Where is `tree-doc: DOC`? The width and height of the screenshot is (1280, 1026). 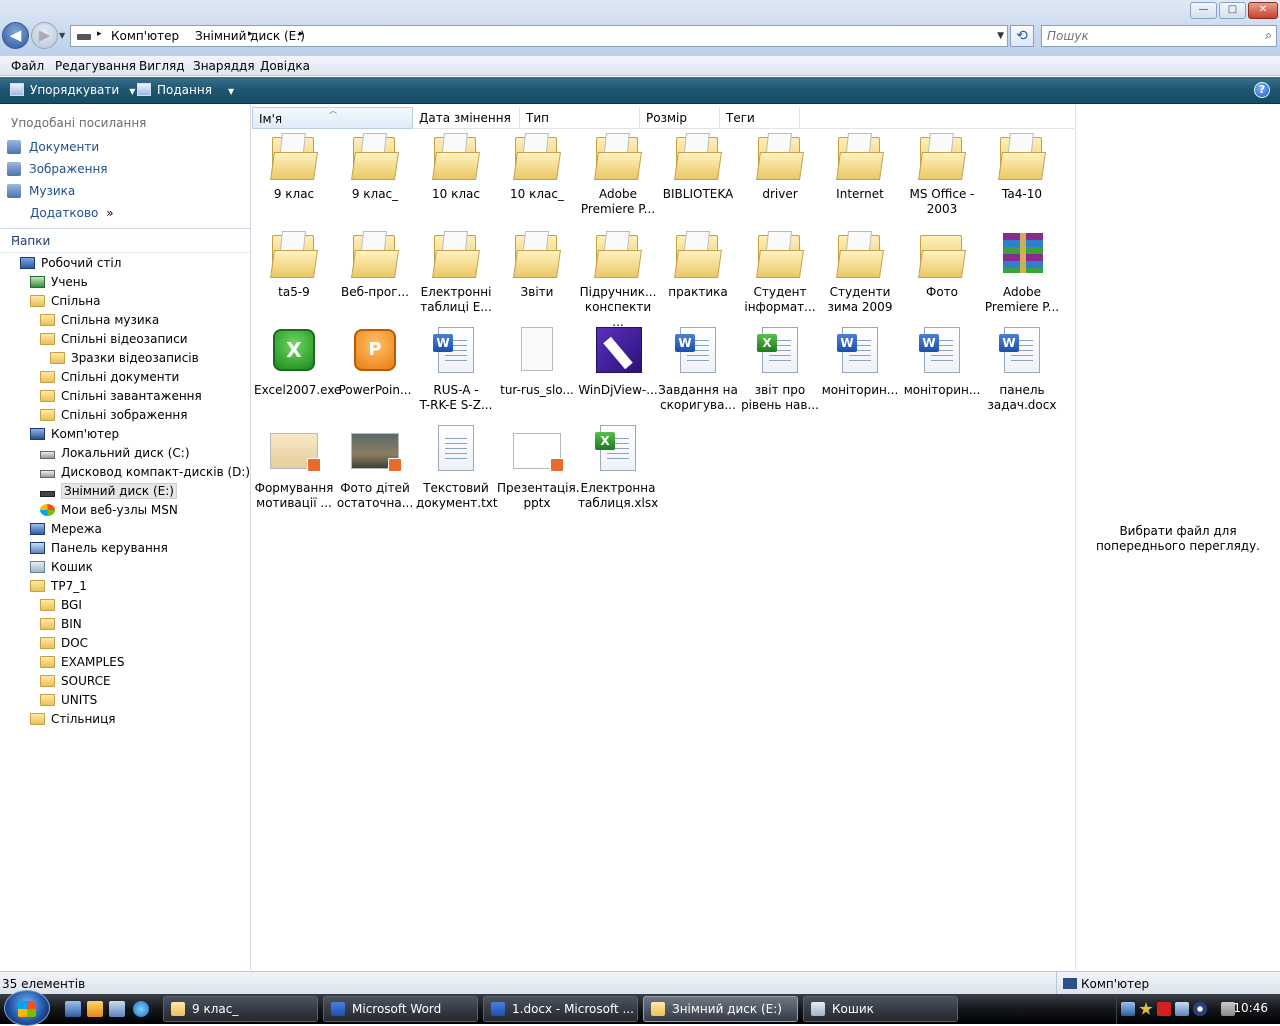 tree-doc: DOC is located at coordinates (64, 643).